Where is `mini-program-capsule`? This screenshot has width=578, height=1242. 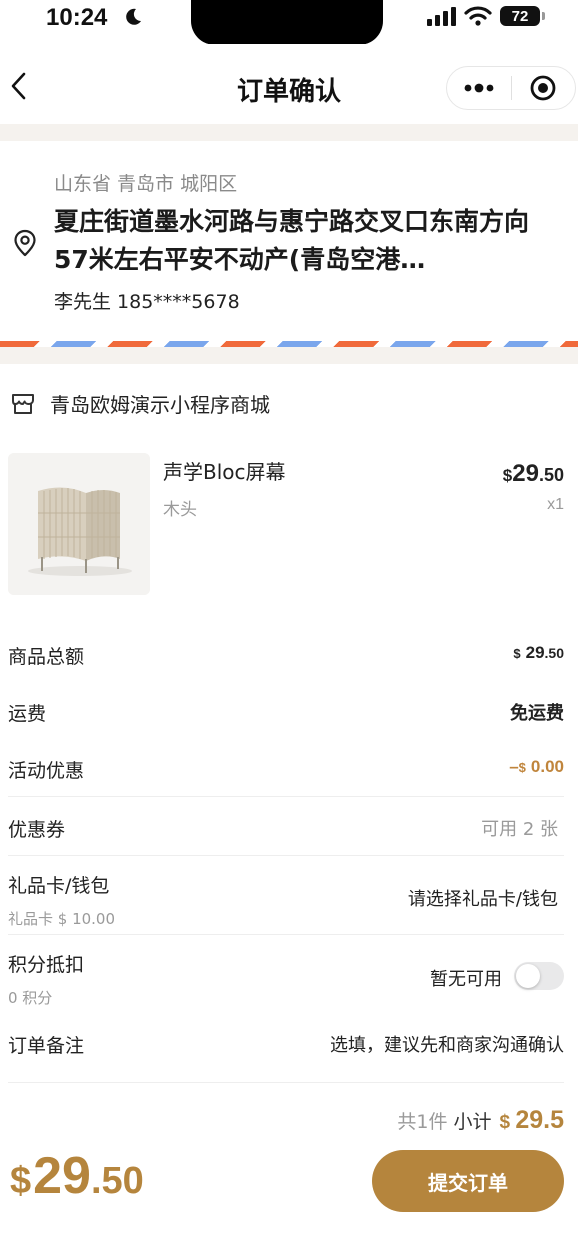 mini-program-capsule is located at coordinates (511, 88).